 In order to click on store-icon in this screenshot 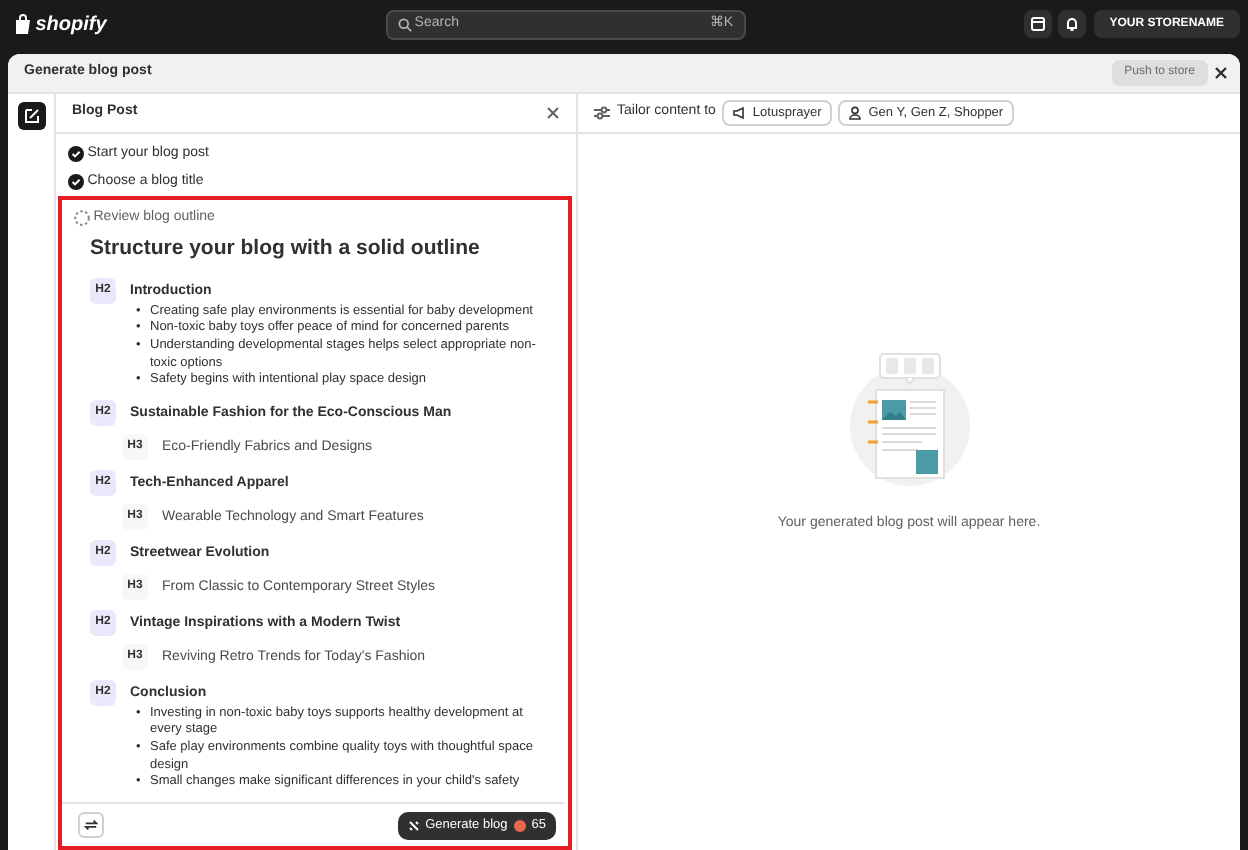, I will do `click(1037, 24)`.